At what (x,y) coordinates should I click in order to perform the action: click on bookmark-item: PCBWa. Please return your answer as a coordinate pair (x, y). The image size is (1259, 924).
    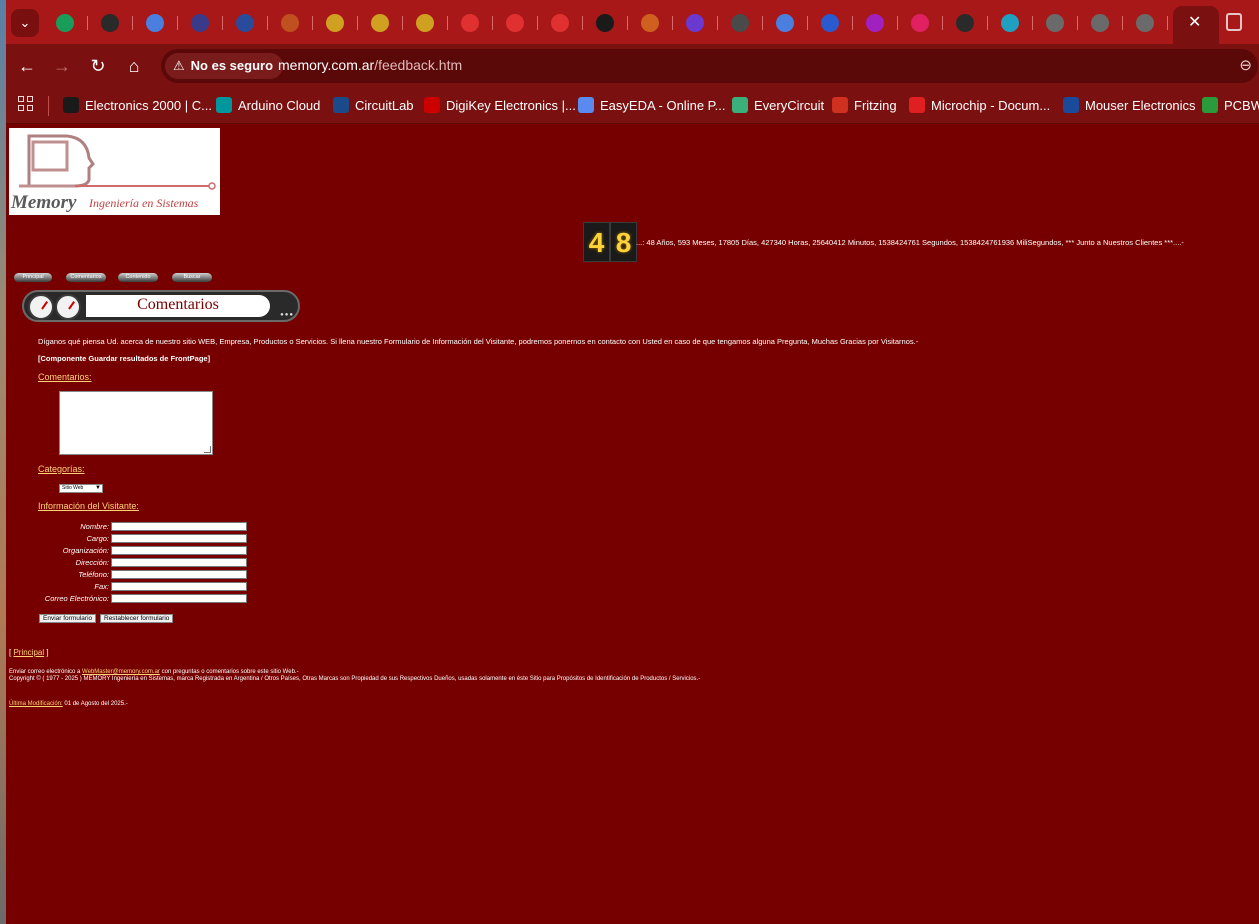
    Looking at the image, I should click on (1230, 106).